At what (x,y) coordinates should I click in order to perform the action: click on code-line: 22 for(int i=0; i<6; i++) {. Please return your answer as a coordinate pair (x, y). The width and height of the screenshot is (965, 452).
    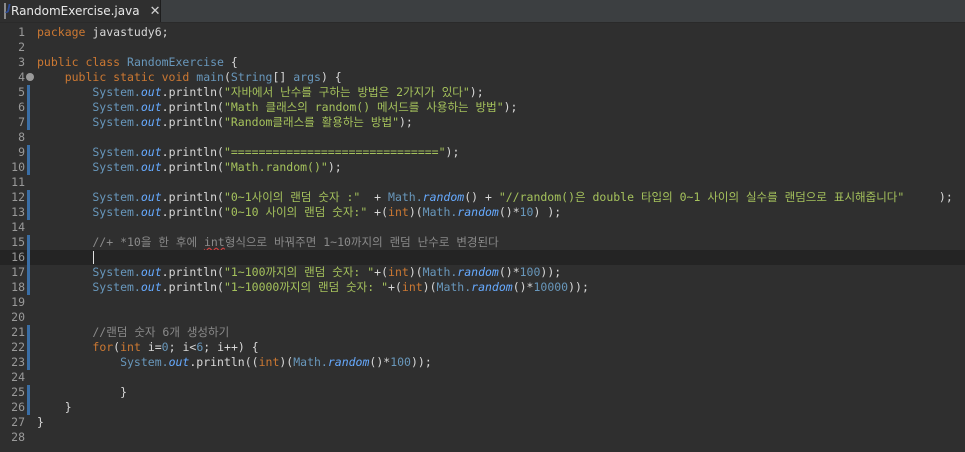
    Looking at the image, I should click on (482, 347).